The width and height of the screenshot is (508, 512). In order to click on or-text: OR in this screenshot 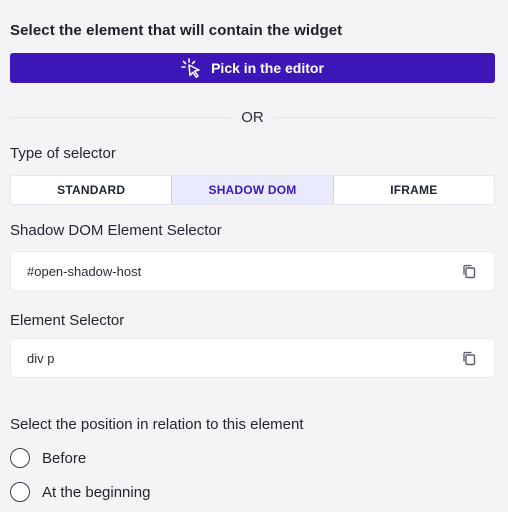, I will do `click(252, 117)`.